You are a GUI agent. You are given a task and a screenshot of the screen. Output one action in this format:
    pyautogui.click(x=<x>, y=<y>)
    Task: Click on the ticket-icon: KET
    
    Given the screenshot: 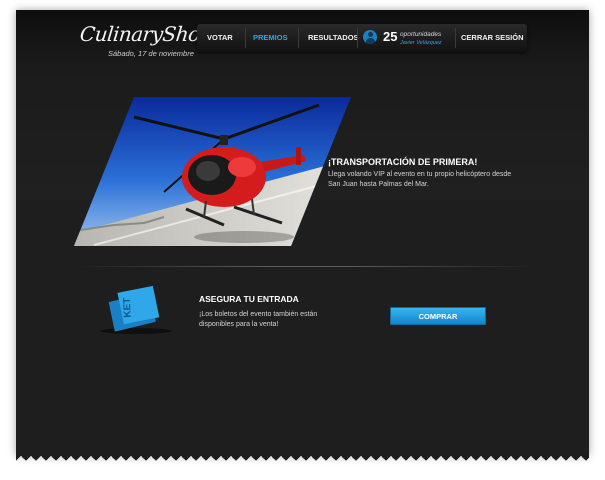 What is the action you would take?
    pyautogui.click(x=136, y=309)
    